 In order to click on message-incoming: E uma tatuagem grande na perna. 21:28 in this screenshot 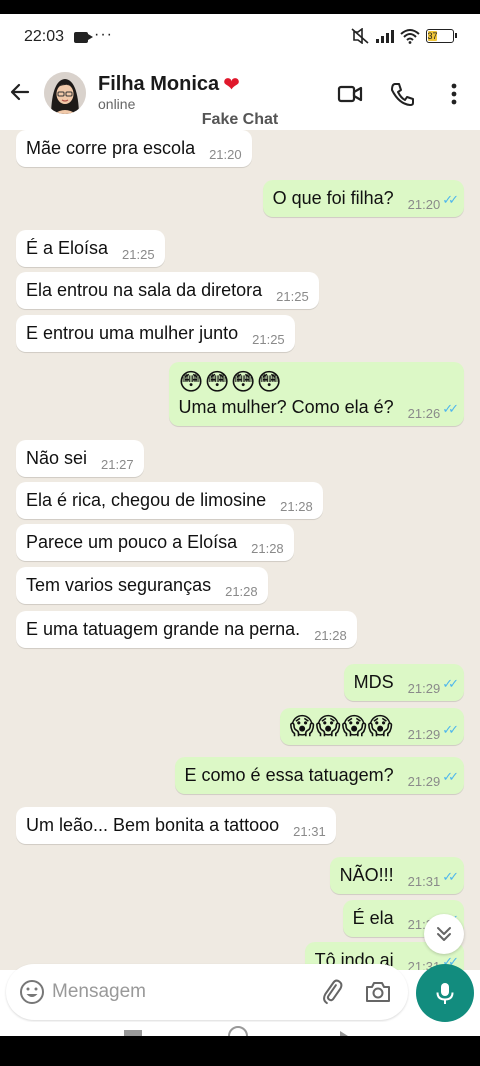, I will do `click(186, 629)`.